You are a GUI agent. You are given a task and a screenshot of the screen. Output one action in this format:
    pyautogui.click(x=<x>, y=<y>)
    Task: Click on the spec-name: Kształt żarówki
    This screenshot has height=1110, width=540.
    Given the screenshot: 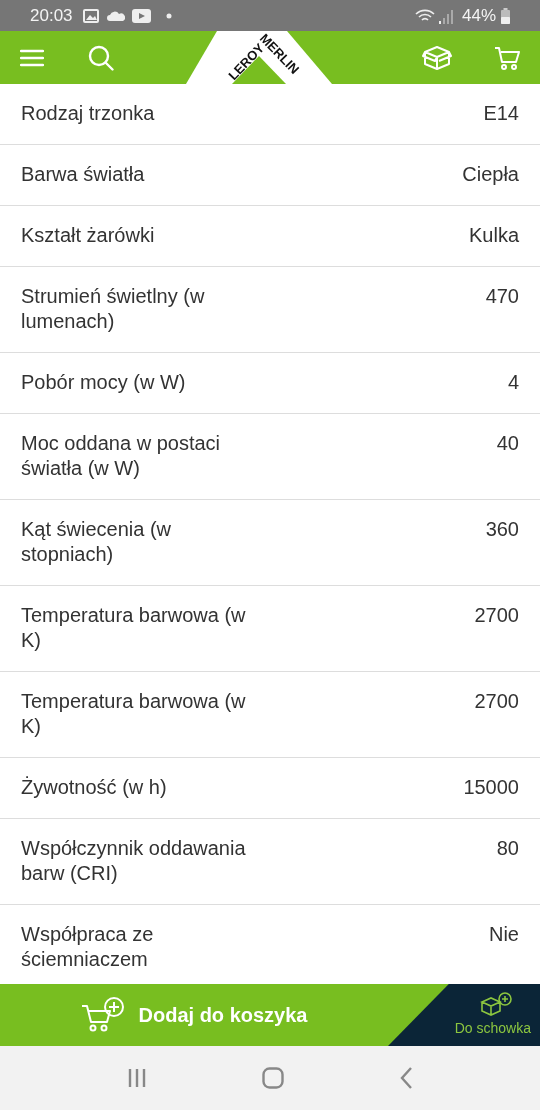 What is the action you would take?
    pyautogui.click(x=88, y=235)
    